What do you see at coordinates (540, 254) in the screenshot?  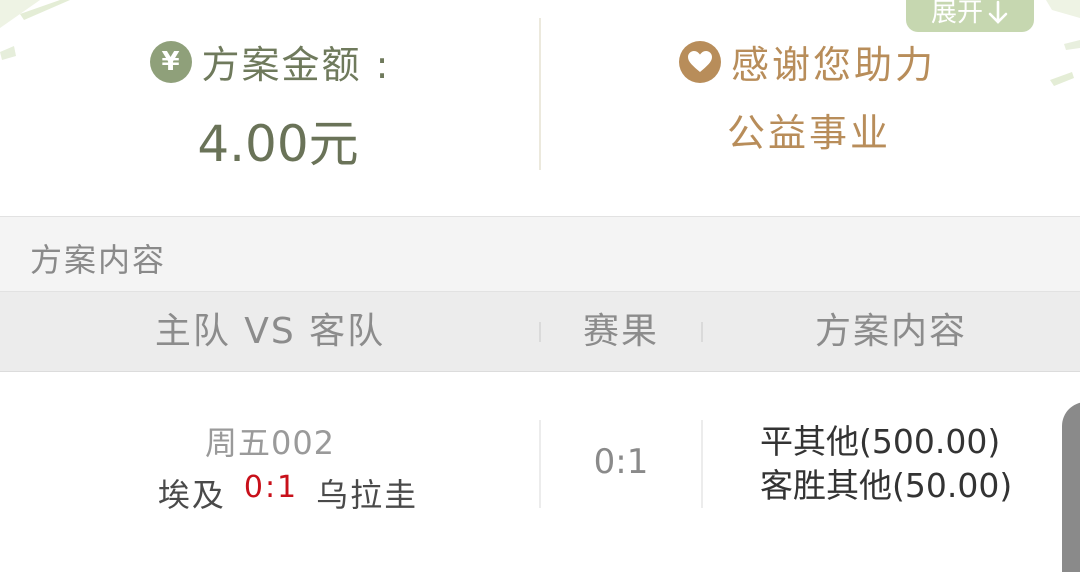 I see `section-header: 方案内容` at bounding box center [540, 254].